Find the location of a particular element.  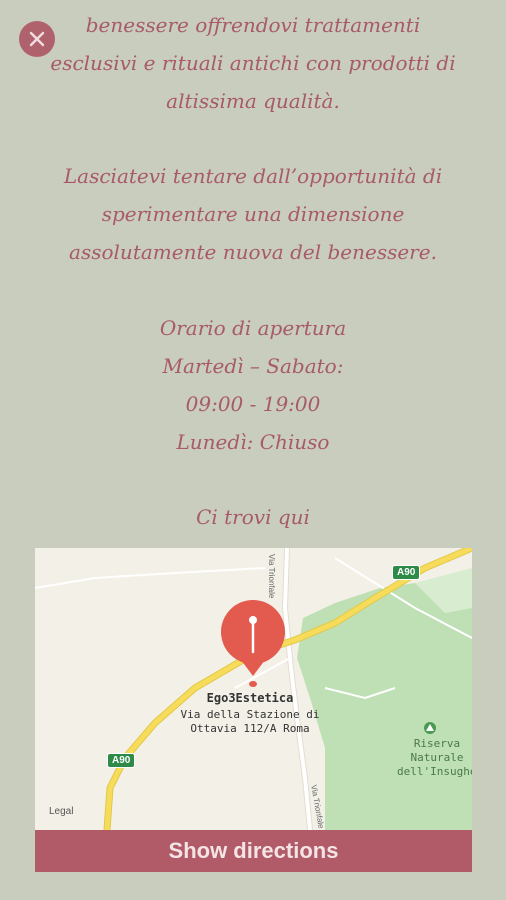

text-line: sperimentare una dimensione is located at coordinates (253, 214).